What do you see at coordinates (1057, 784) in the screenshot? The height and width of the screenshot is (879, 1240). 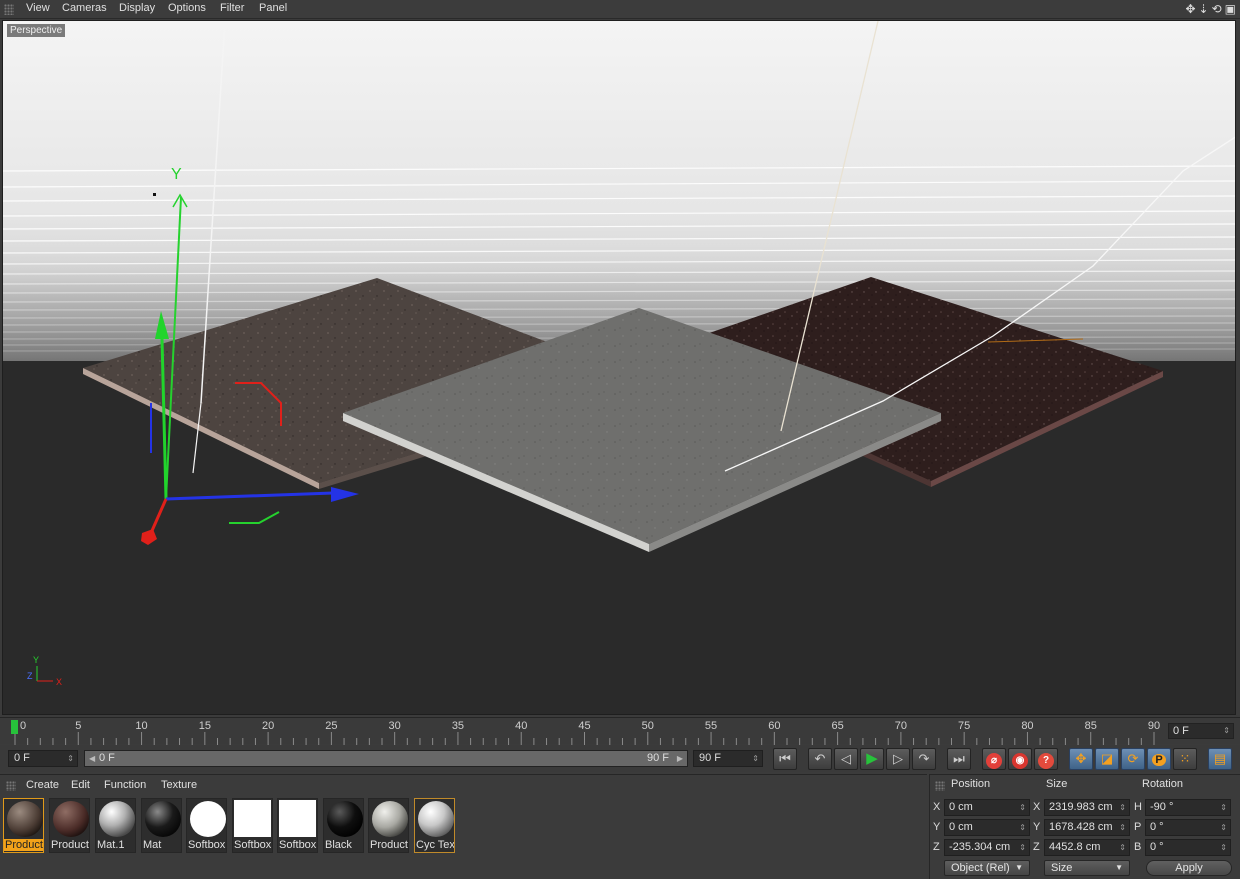 I see `size-header: Size` at bounding box center [1057, 784].